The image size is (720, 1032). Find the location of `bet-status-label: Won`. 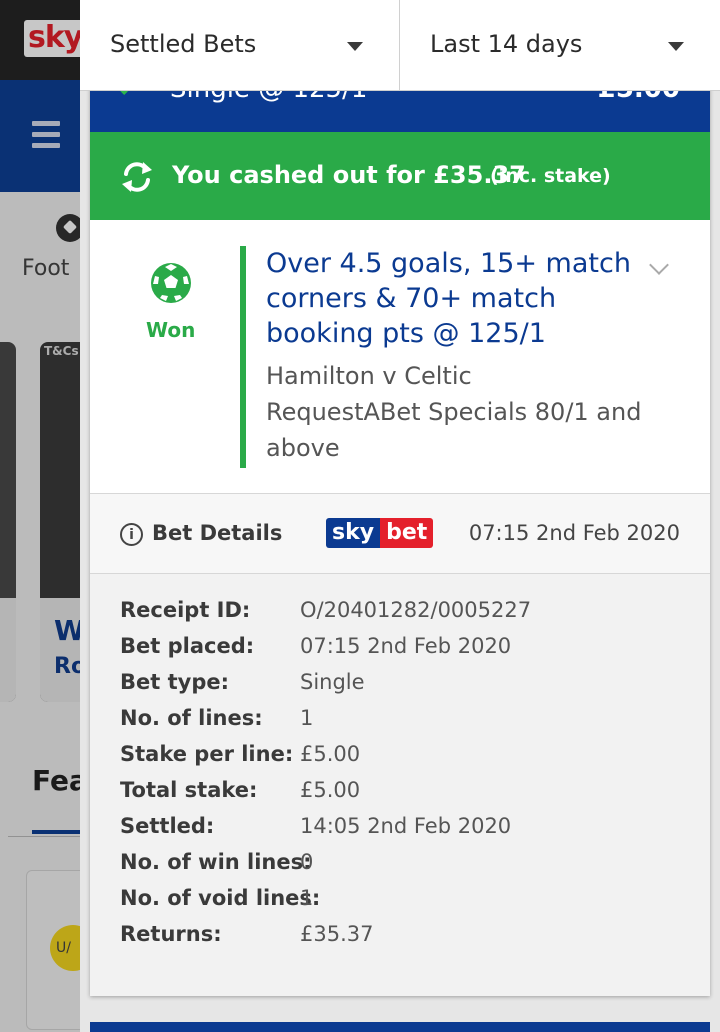

bet-status-label: Won is located at coordinates (171, 330).